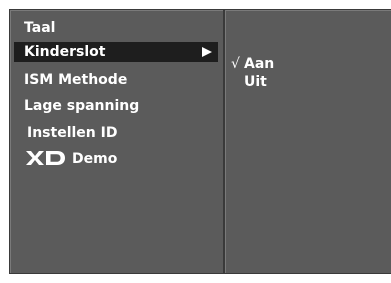  What do you see at coordinates (76, 80) in the screenshot?
I see `menu-item-label: ISM Methode` at bounding box center [76, 80].